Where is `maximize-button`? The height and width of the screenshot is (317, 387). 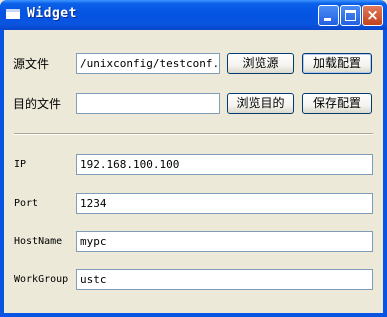
maximize-button is located at coordinates (350, 15).